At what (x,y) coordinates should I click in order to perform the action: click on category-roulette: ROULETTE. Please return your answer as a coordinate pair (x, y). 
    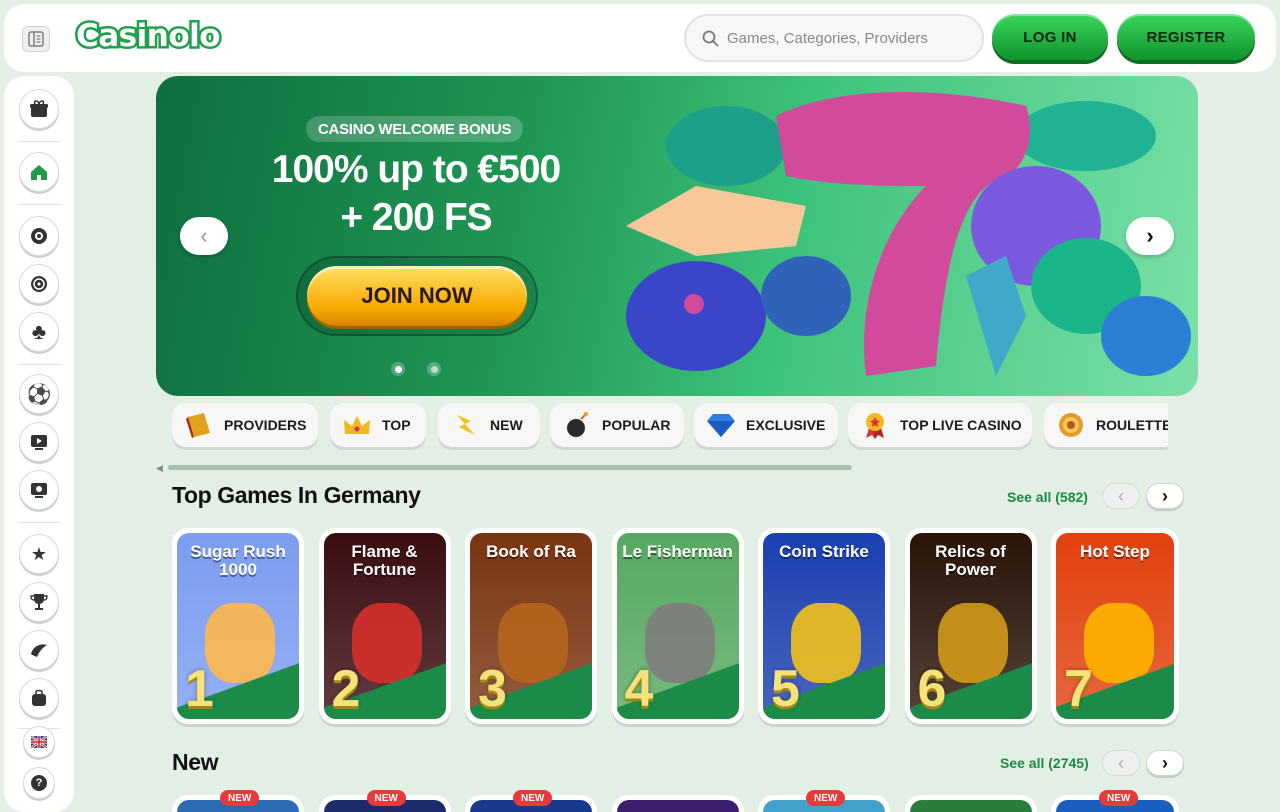
    Looking at the image, I should click on (1106, 425).